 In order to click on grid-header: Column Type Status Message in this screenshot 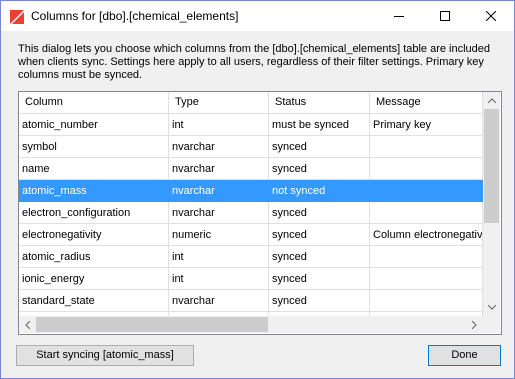, I will do `click(251, 103)`.